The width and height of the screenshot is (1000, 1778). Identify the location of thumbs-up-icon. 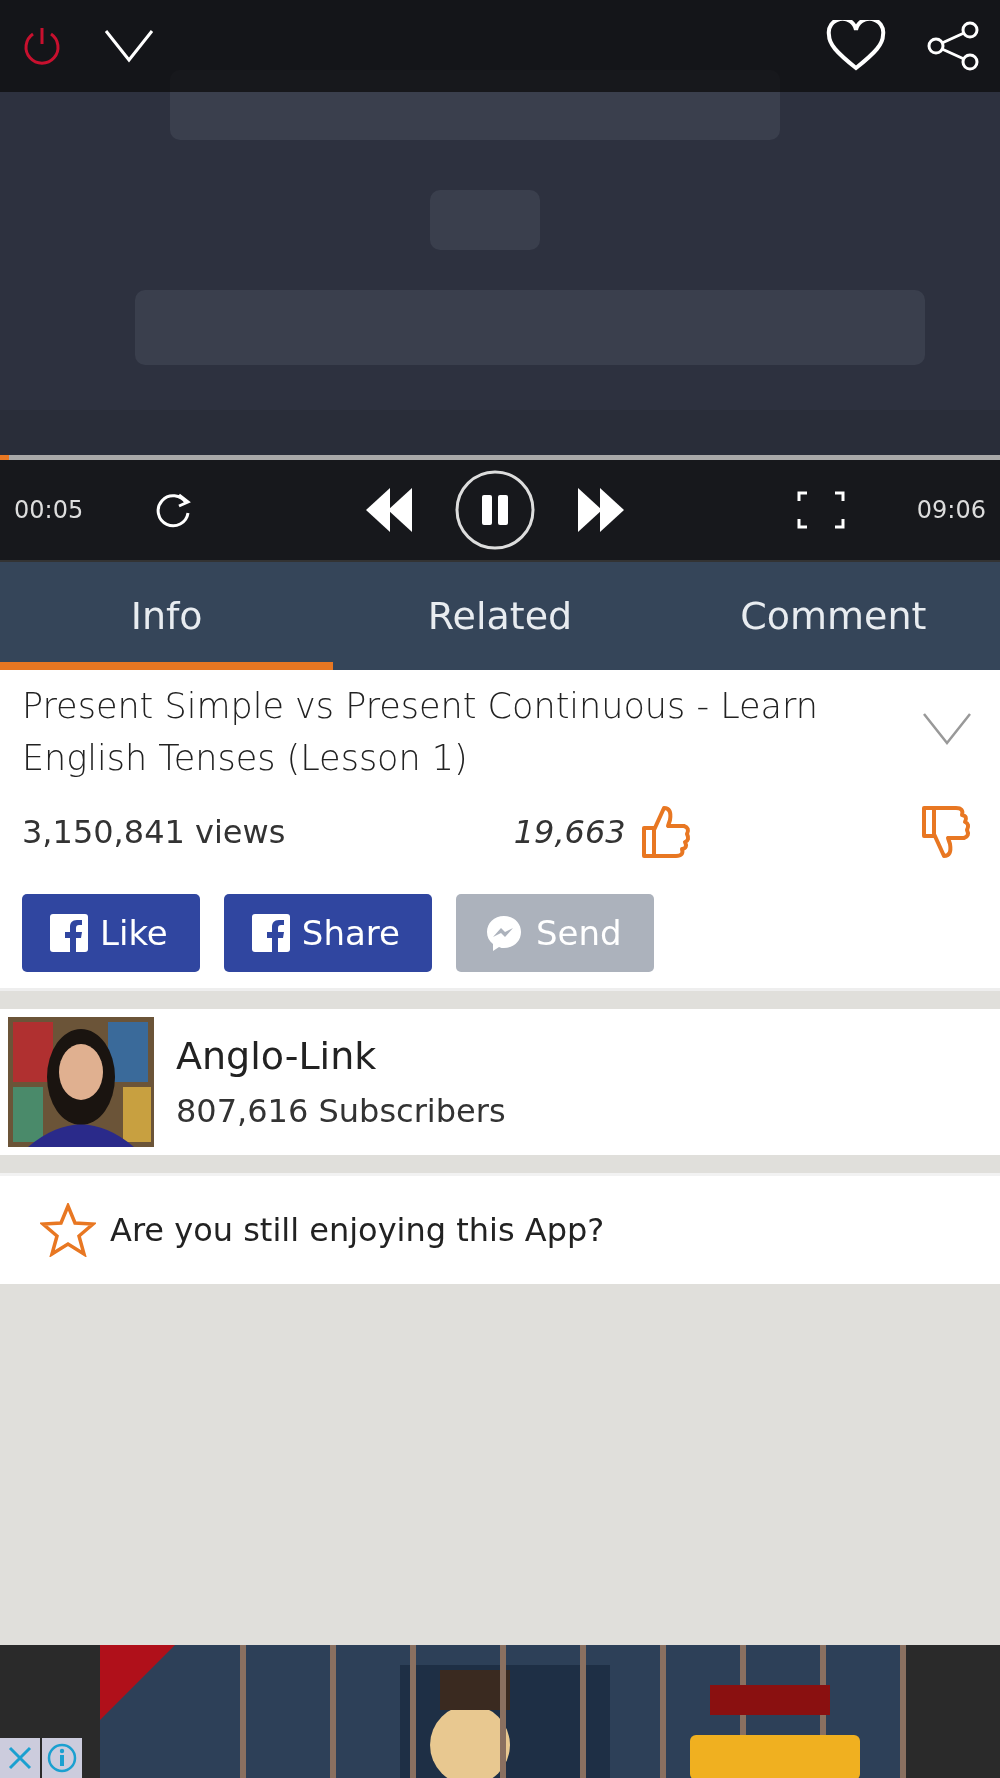
(665, 832).